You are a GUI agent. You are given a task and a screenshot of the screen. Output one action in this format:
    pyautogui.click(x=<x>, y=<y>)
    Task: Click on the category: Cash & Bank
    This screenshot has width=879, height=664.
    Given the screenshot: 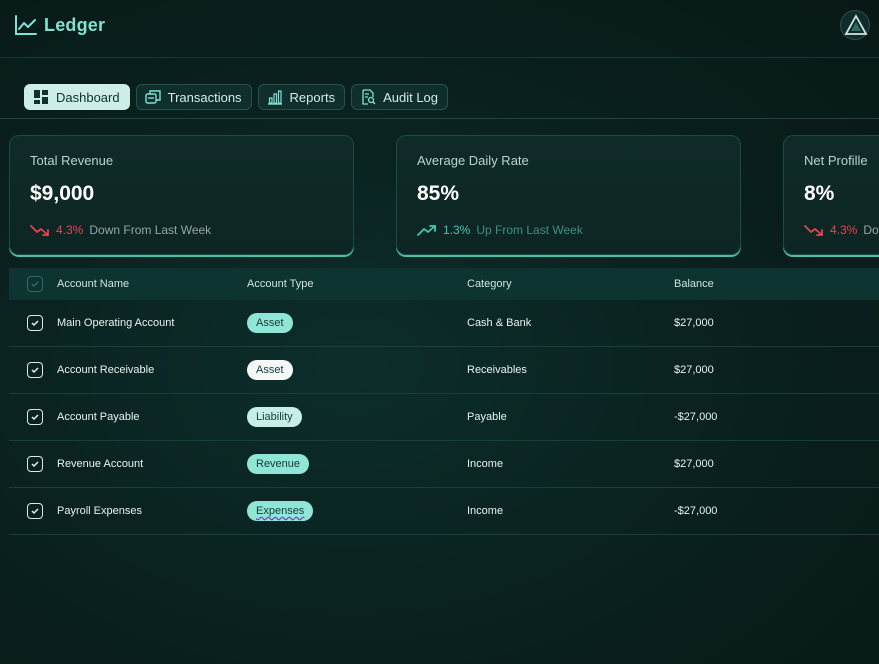 What is the action you would take?
    pyautogui.click(x=499, y=323)
    